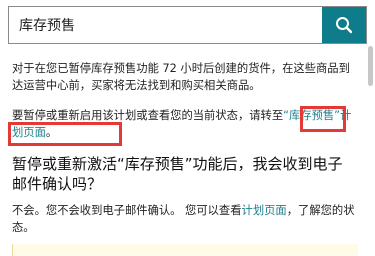 This screenshot has height=256, width=375. Describe the element at coordinates (370, 66) in the screenshot. I see `scrollbar` at that location.